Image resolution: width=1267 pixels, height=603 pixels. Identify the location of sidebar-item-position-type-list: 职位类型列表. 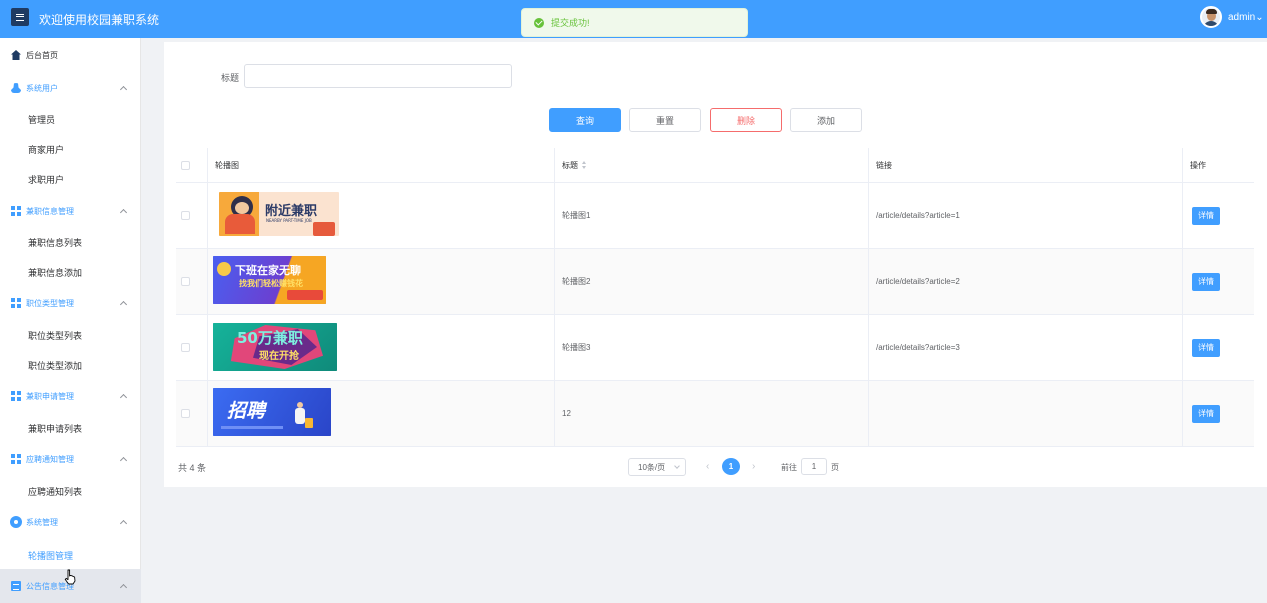
(70, 335).